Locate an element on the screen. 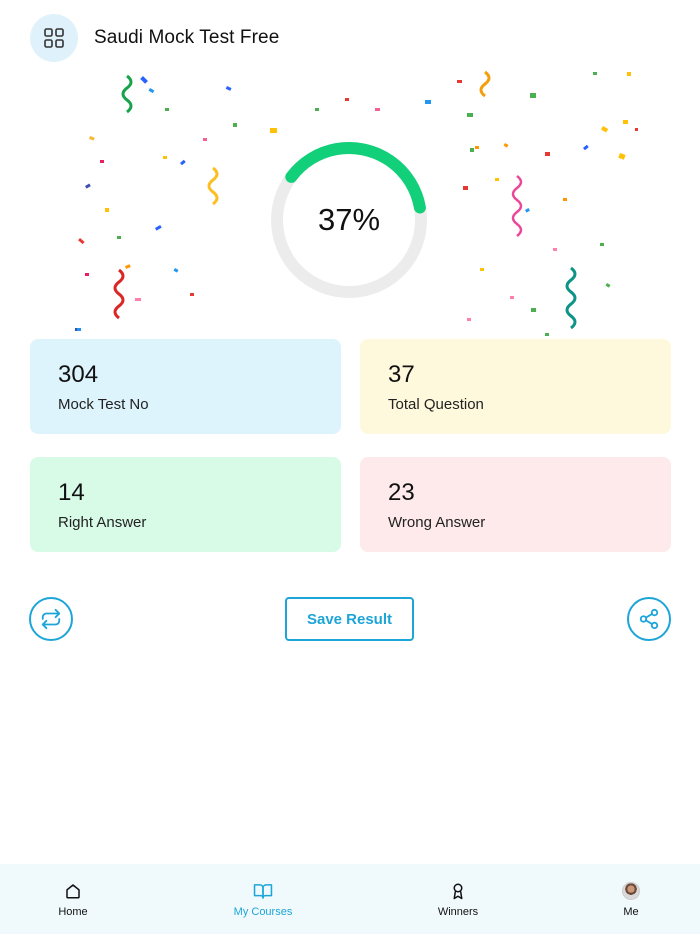 The width and height of the screenshot is (700, 934). score-ring: 37% is located at coordinates (349, 220).